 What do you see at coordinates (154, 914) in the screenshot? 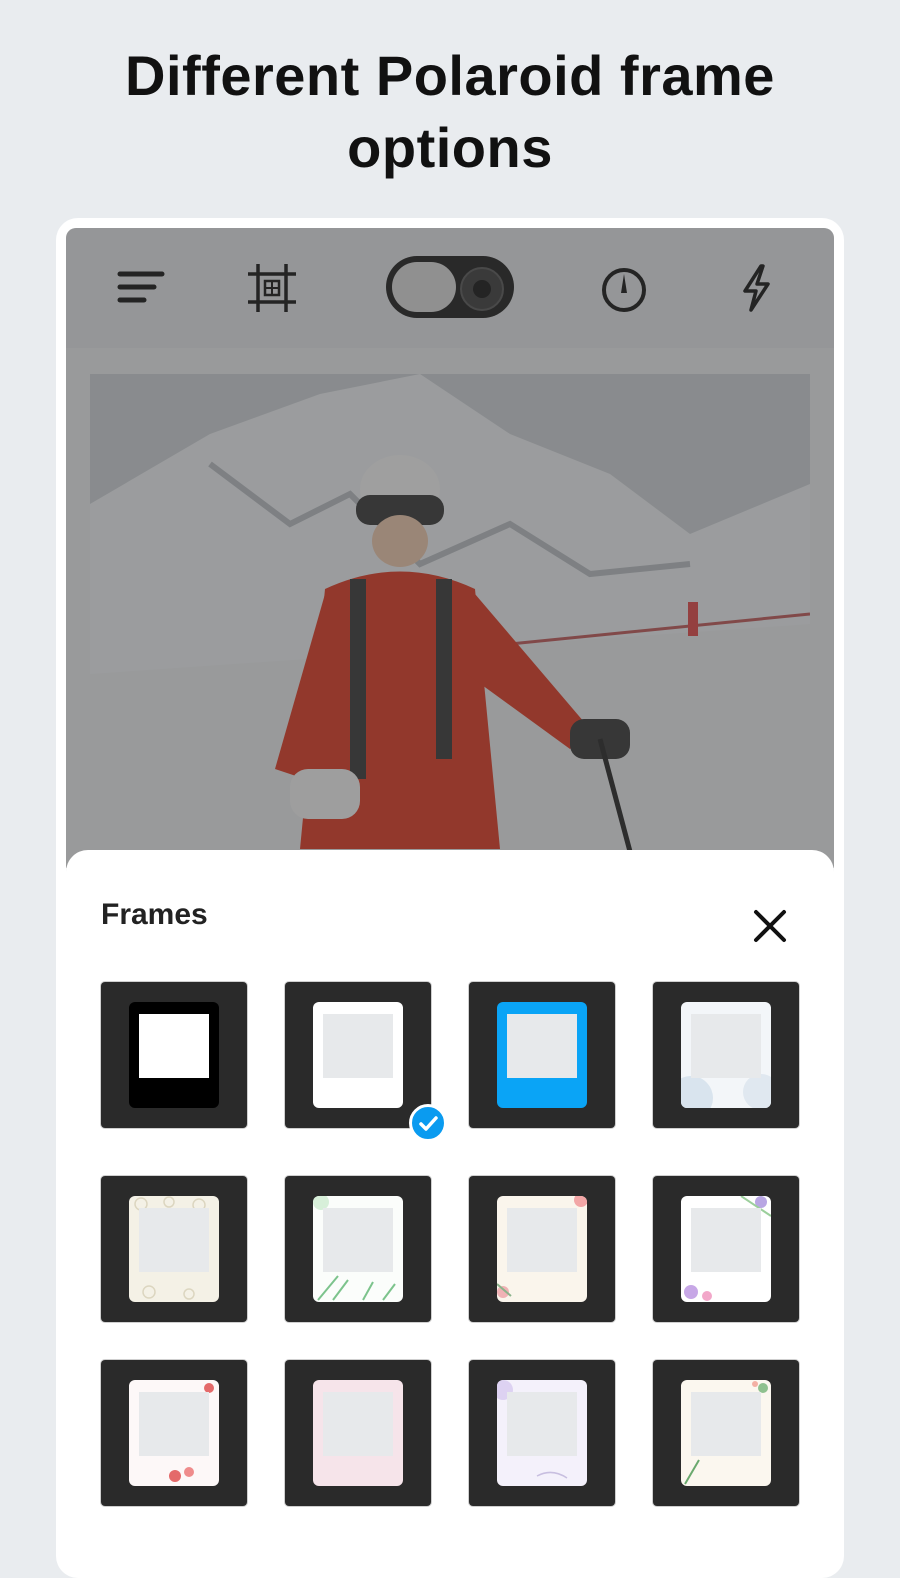
I see `sheet-title: Frames` at bounding box center [154, 914].